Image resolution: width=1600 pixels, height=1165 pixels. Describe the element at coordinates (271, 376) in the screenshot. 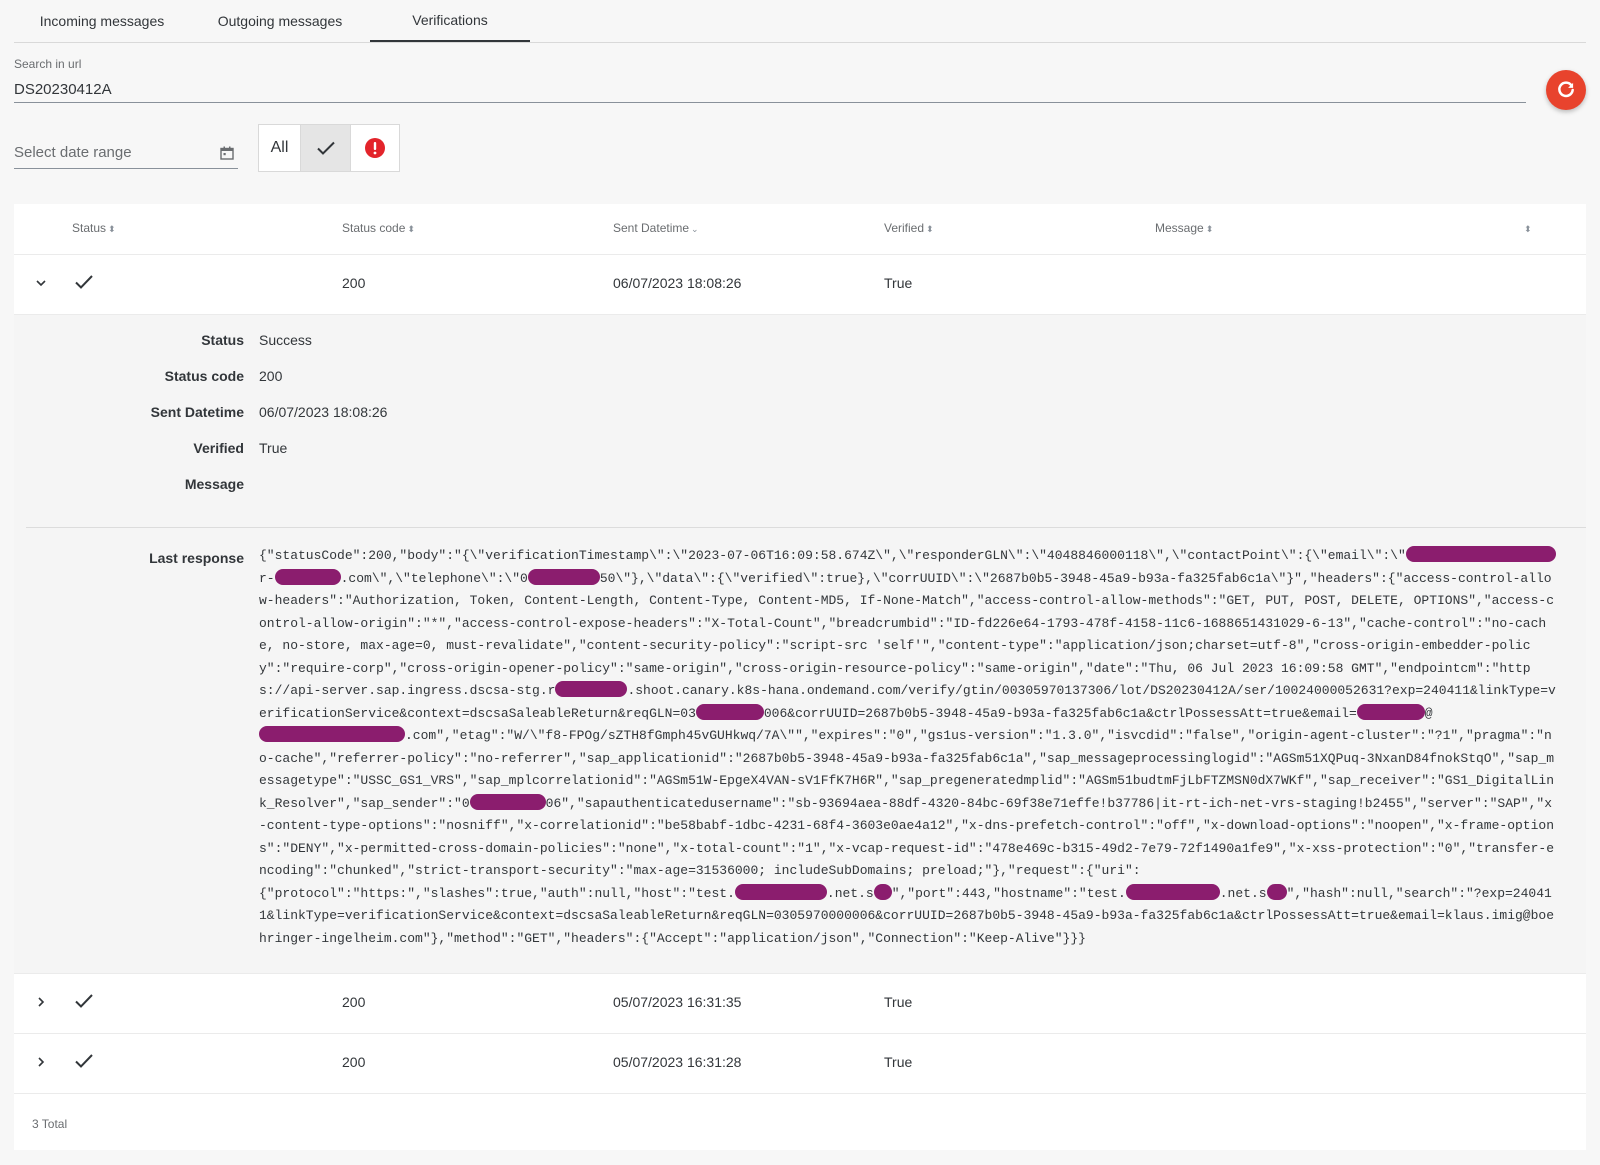

I see `detail-code-value: 200` at that location.